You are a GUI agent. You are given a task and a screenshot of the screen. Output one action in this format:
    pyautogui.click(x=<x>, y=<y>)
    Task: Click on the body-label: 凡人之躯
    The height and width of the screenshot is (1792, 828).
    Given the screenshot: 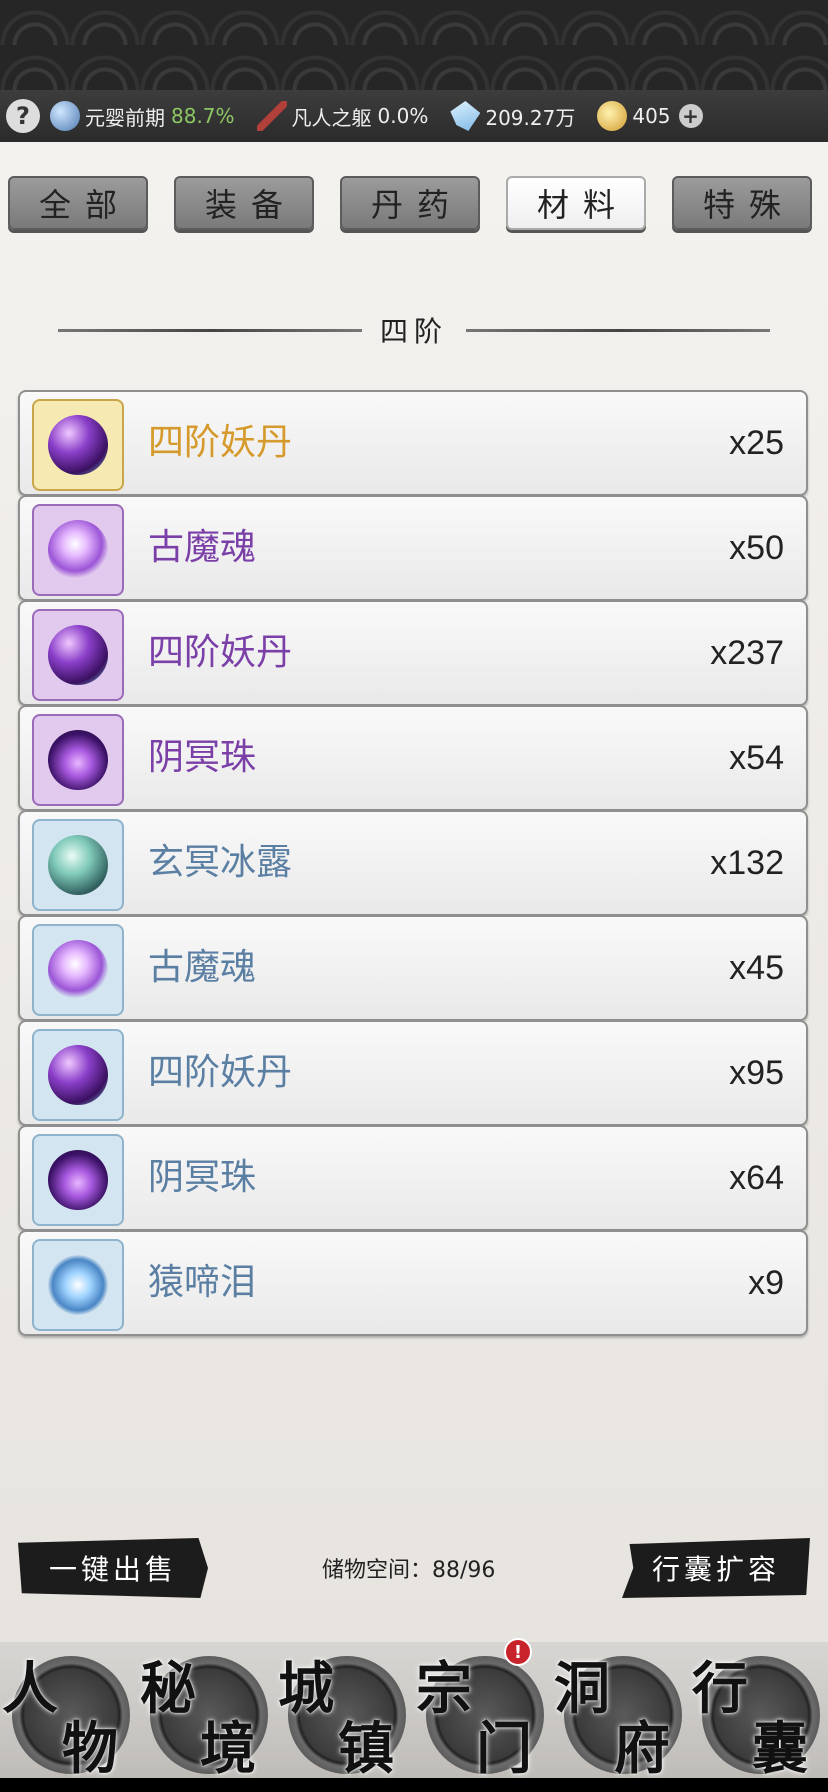 What is the action you would take?
    pyautogui.click(x=331, y=117)
    